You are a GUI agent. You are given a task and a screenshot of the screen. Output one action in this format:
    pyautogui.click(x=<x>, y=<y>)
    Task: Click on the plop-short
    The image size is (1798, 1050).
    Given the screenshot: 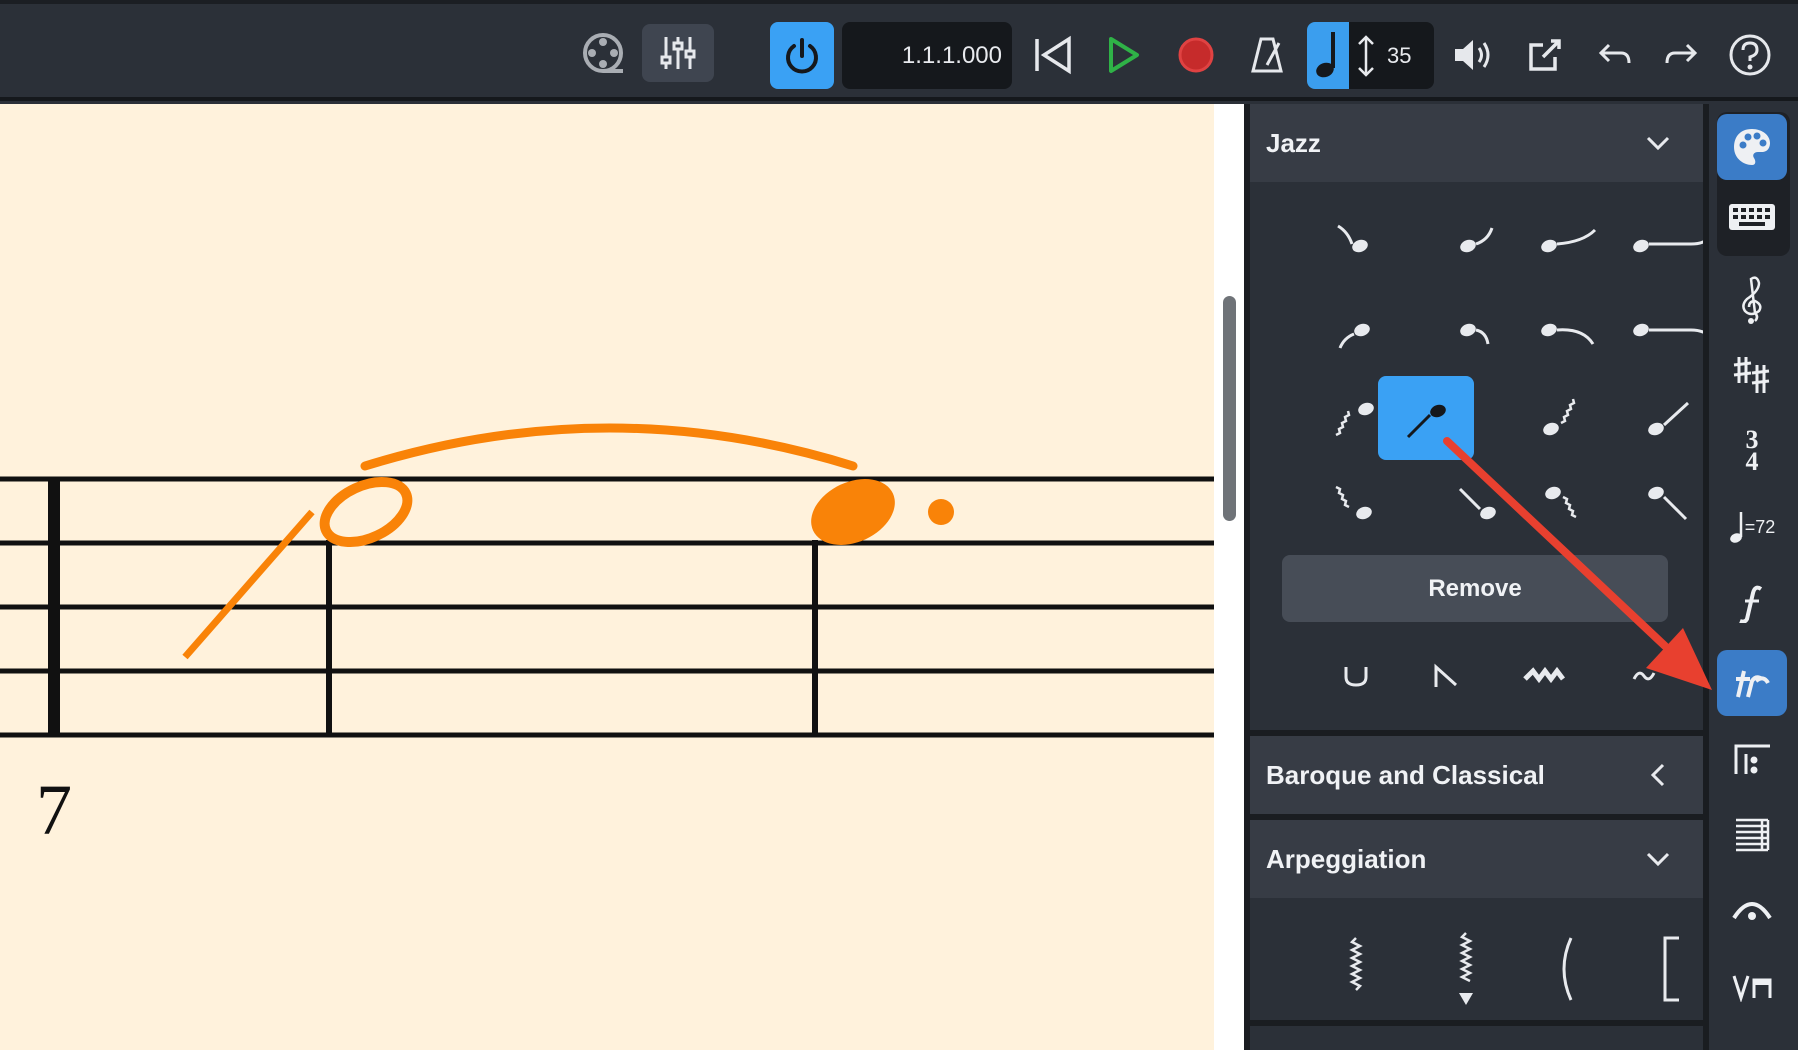 What is the action you would take?
    pyautogui.click(x=1478, y=334)
    